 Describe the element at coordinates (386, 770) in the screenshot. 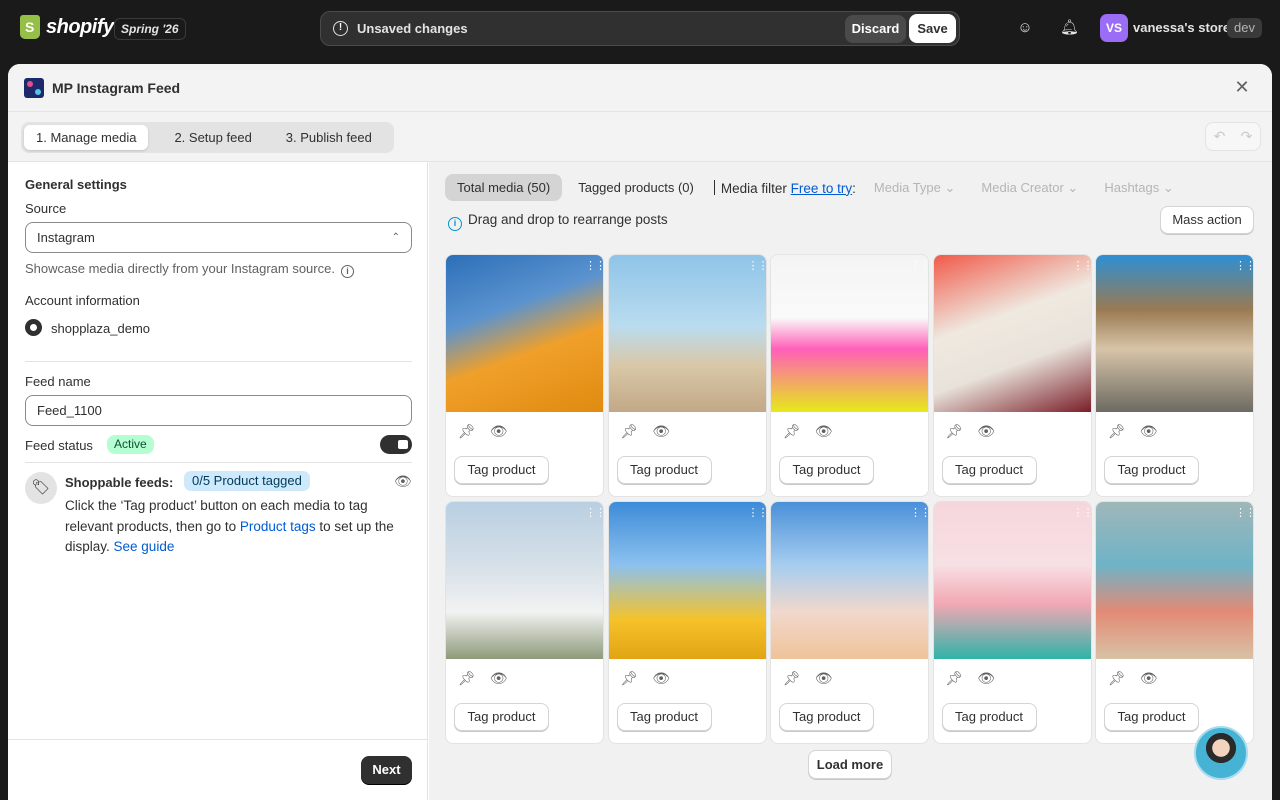

I see `next-button: Next` at that location.